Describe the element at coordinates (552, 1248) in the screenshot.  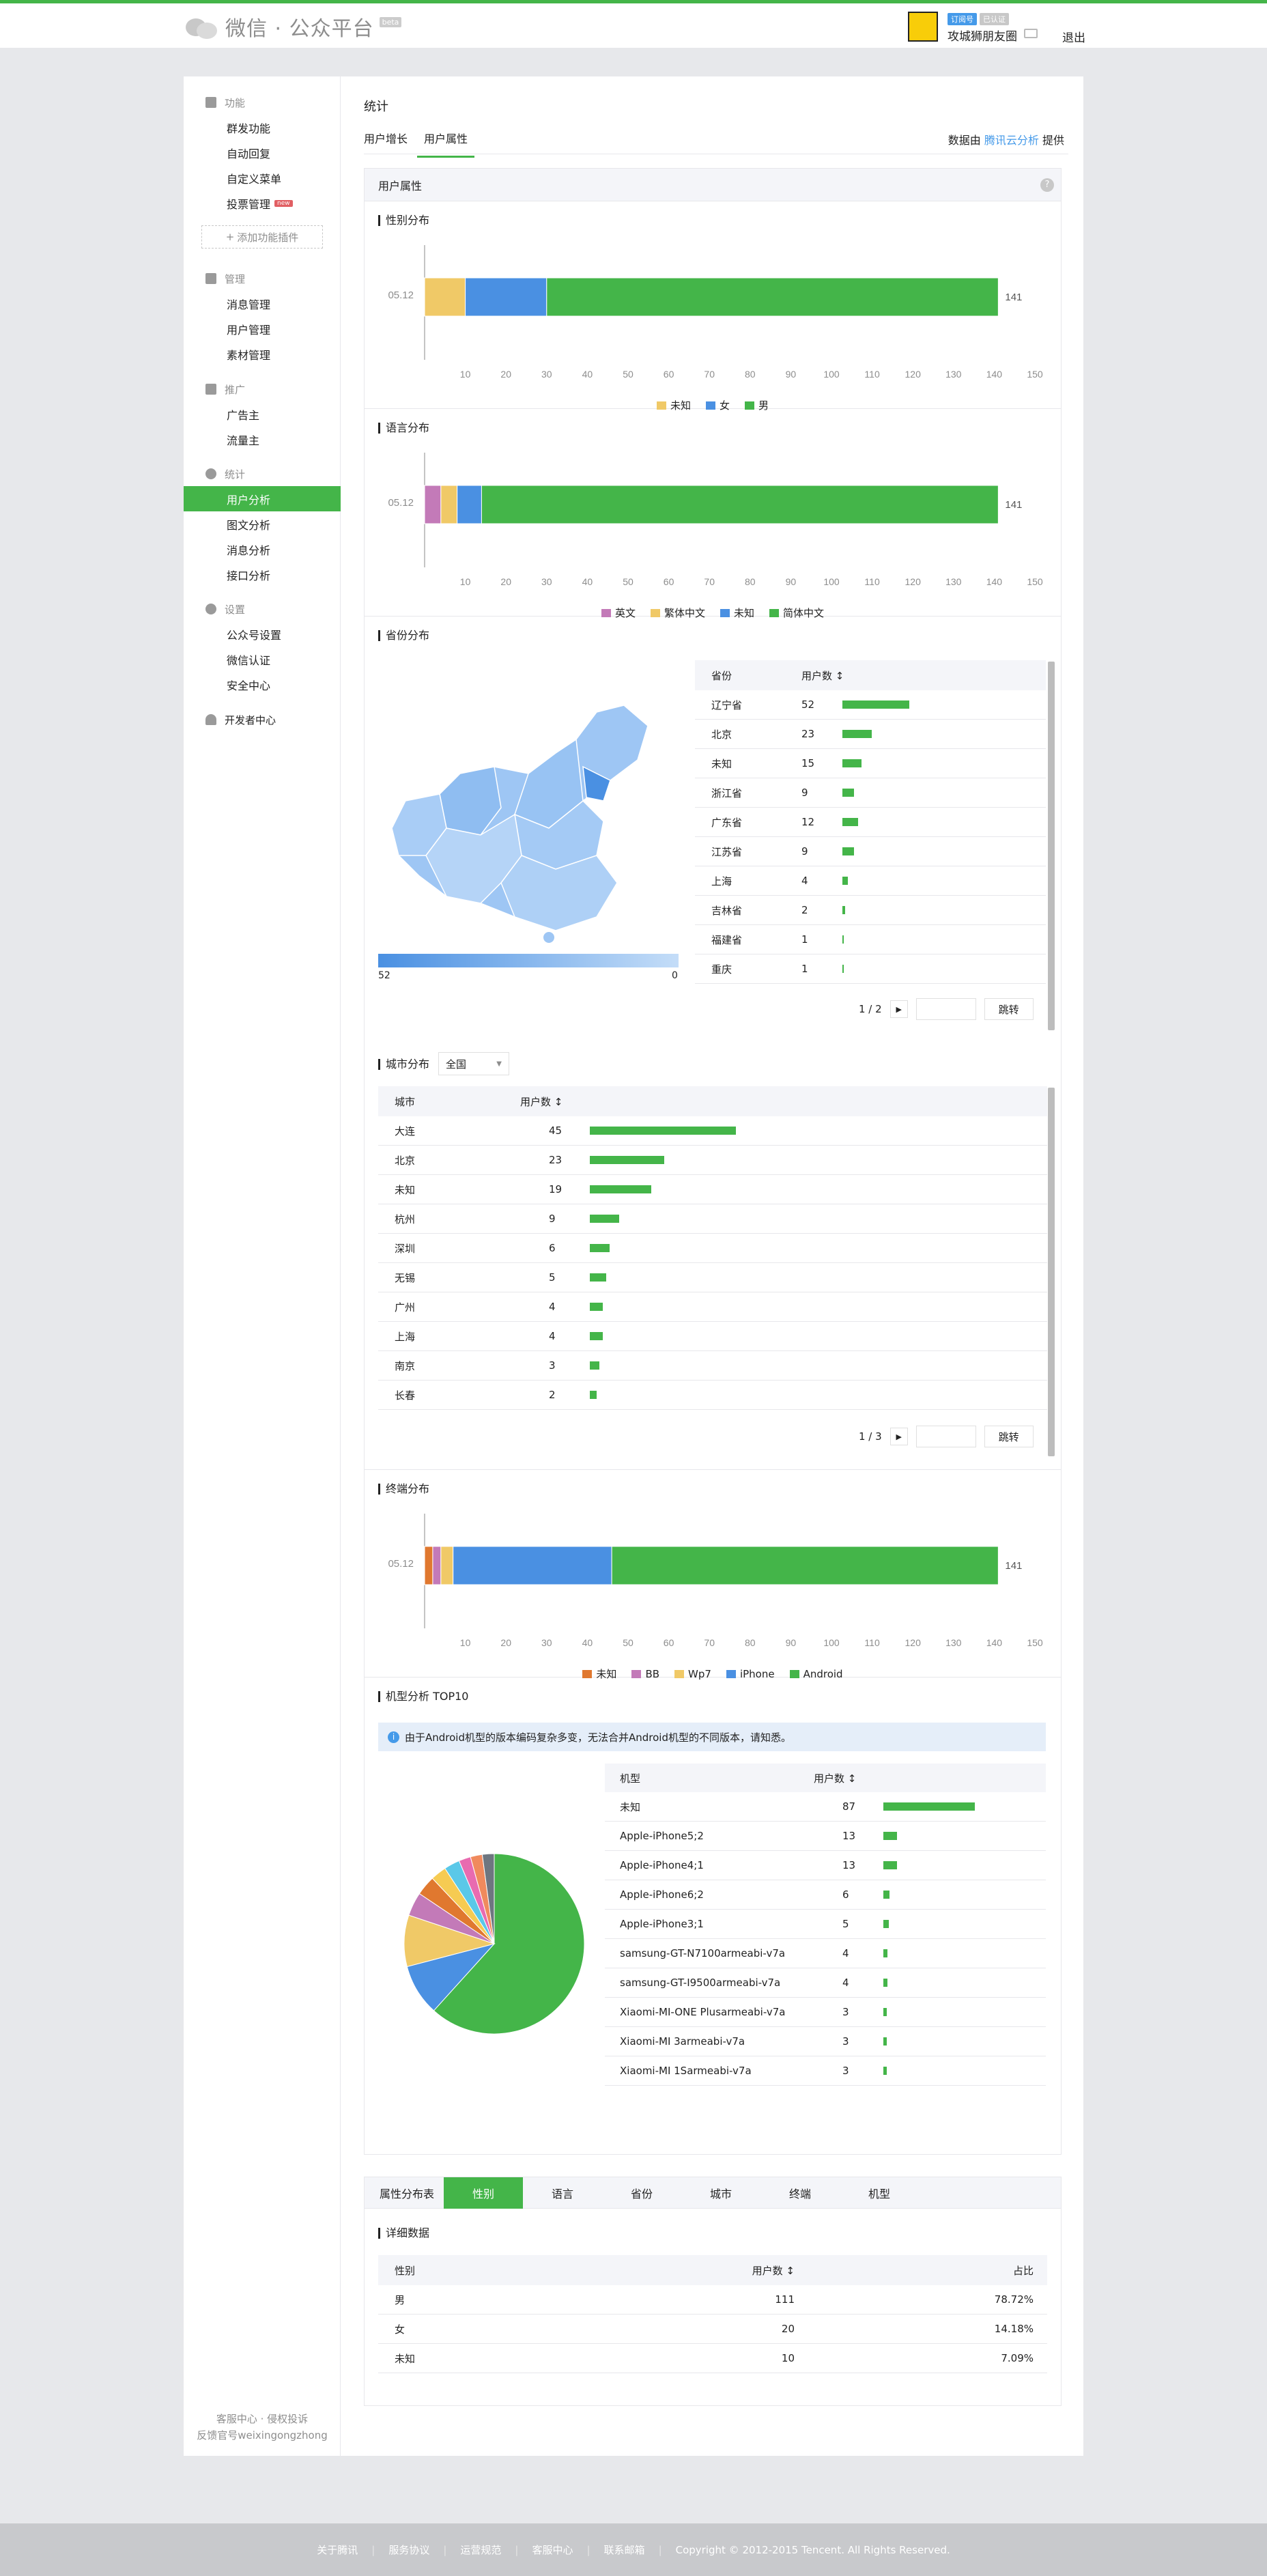
I see `table-cell: 6` at that location.